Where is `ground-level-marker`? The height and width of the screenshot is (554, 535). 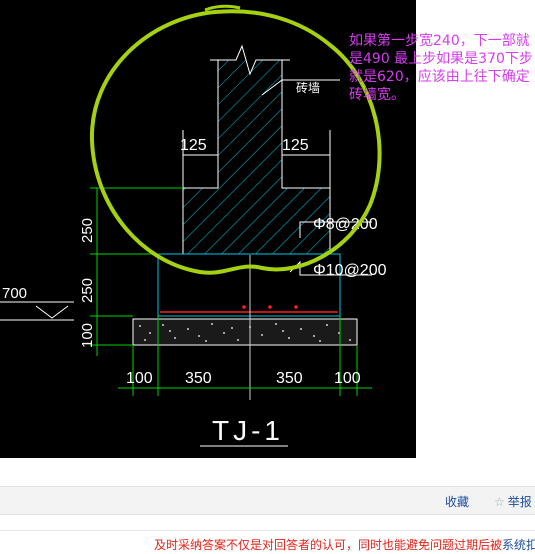 ground-level-marker is located at coordinates (37, 311).